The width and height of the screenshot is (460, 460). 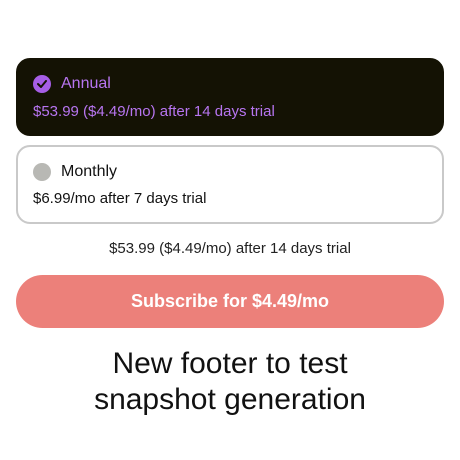 What do you see at coordinates (230, 301) in the screenshot?
I see `subscribe-button: Subscribe for $4.49/mo` at bounding box center [230, 301].